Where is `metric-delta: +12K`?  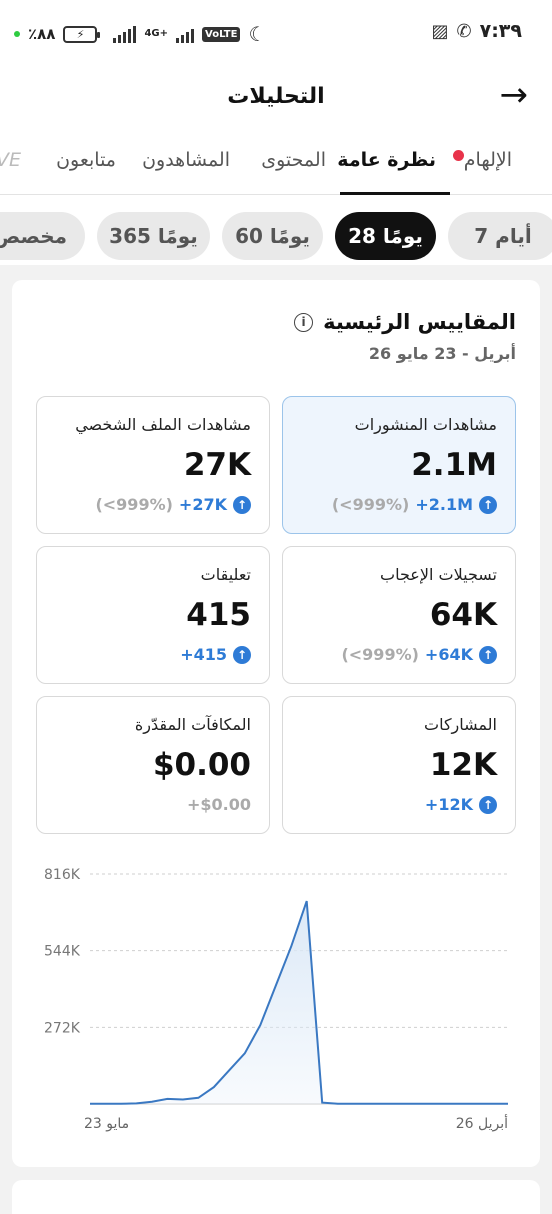 metric-delta: +12K is located at coordinates (448, 804).